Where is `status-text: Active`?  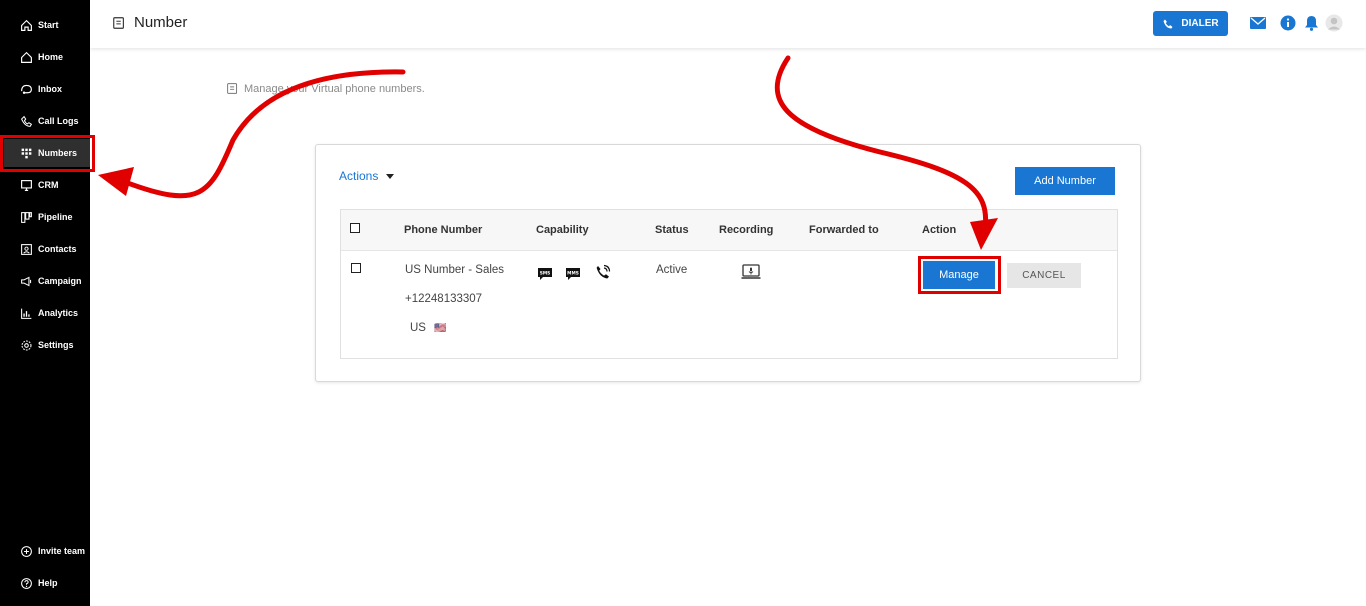
status-text: Active is located at coordinates (672, 270).